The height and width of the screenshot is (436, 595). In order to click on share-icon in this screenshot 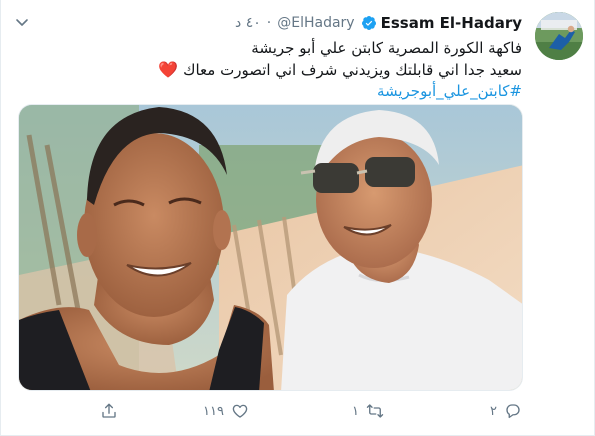, I will do `click(109, 410)`.